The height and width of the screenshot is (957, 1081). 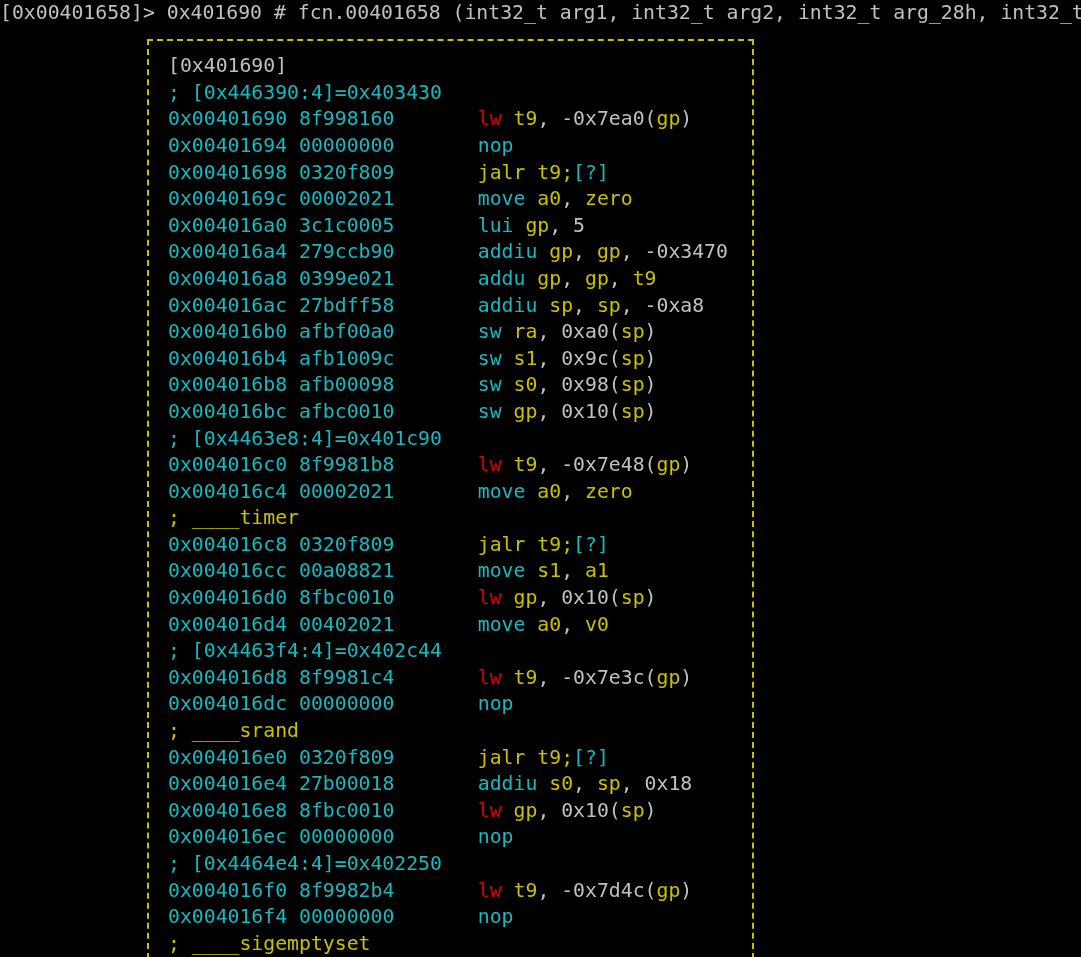 What do you see at coordinates (228, 66) in the screenshot?
I see `block-title: [0x401690]` at bounding box center [228, 66].